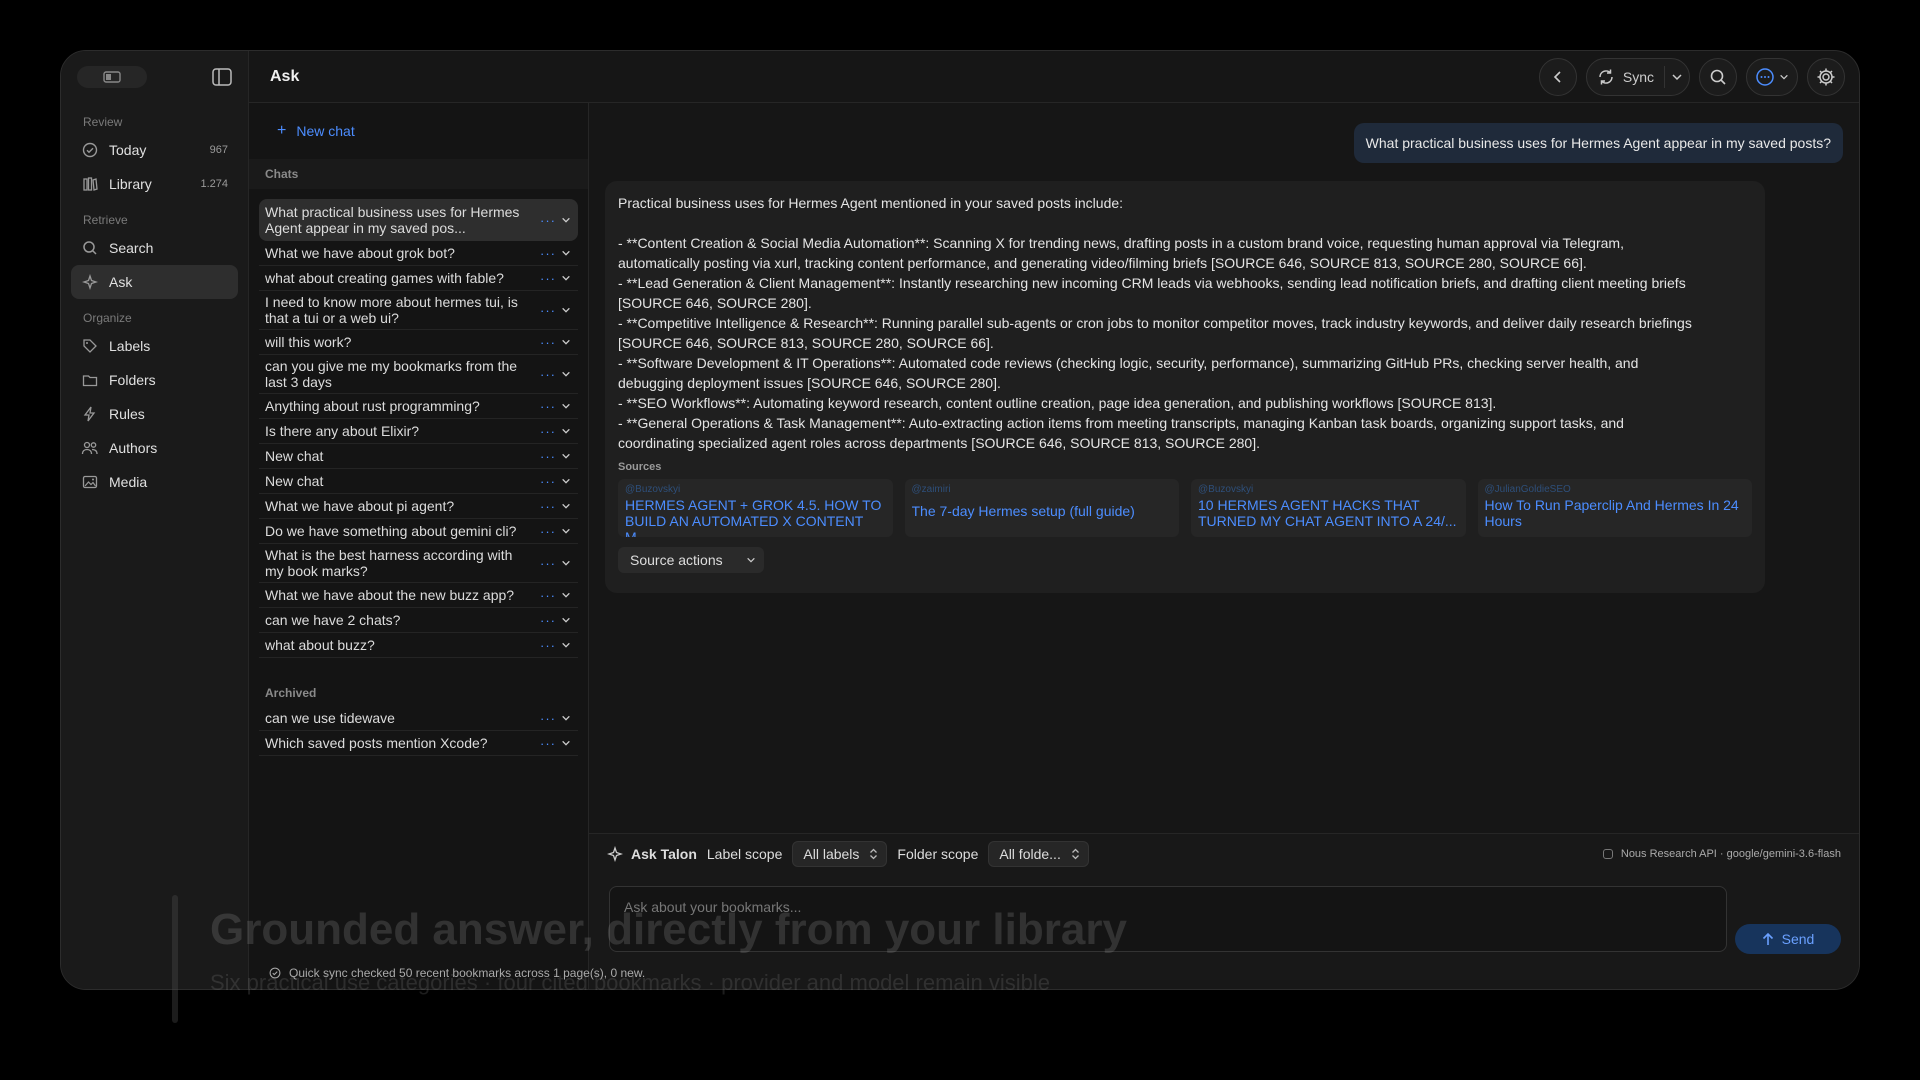  Describe the element at coordinates (330, 718) in the screenshot. I see `chat-title: can we use tidewave` at that location.